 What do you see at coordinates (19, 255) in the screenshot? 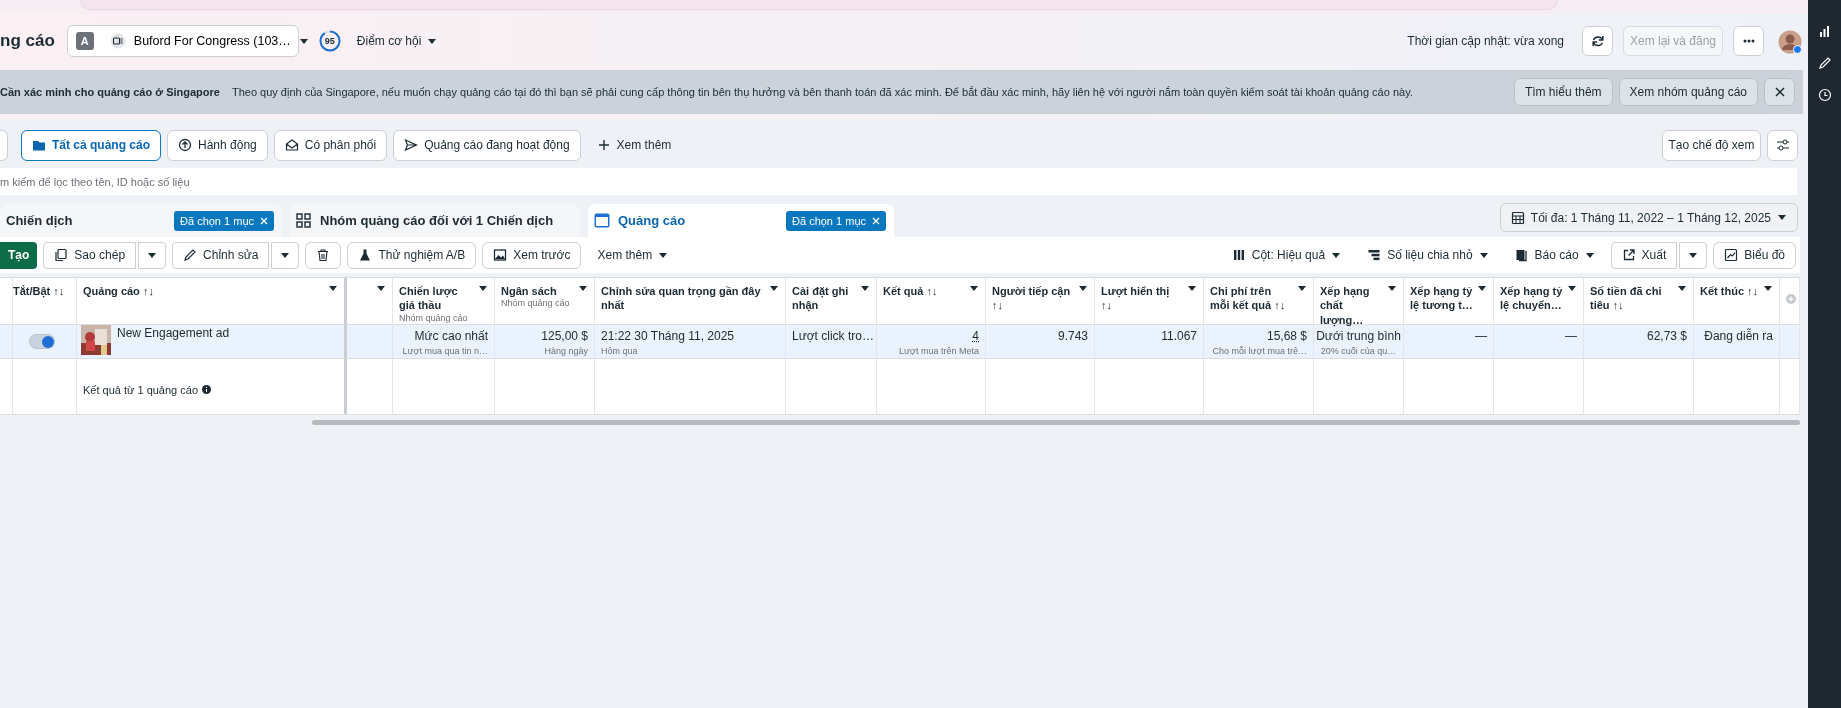
I see `toolbar-button: Tạo` at bounding box center [19, 255].